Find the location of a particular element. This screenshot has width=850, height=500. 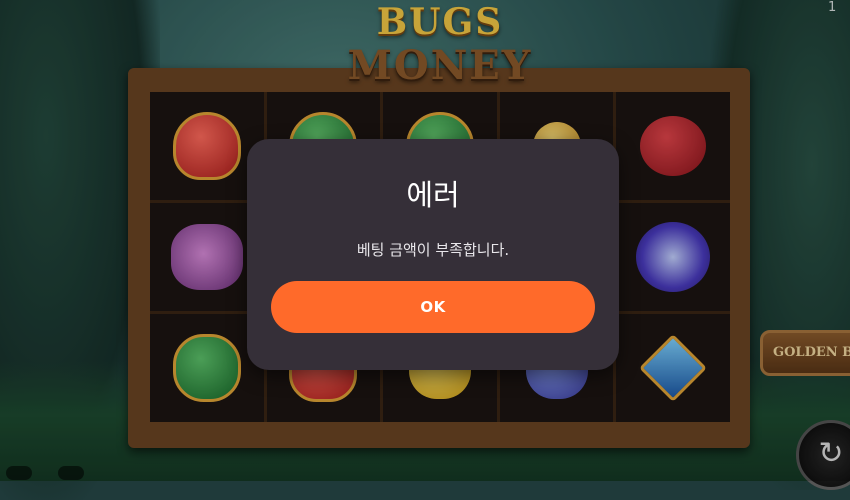

dialog-title: 에러 is located at coordinates (433, 195).